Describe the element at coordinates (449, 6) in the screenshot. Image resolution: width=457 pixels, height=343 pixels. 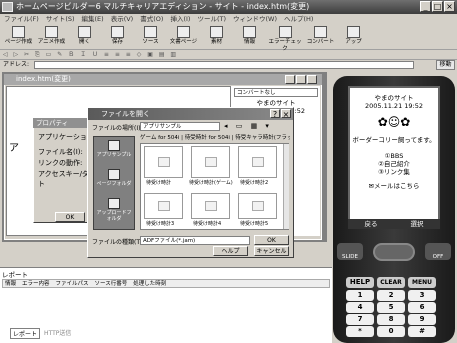
I see `close-button: ×` at that location.